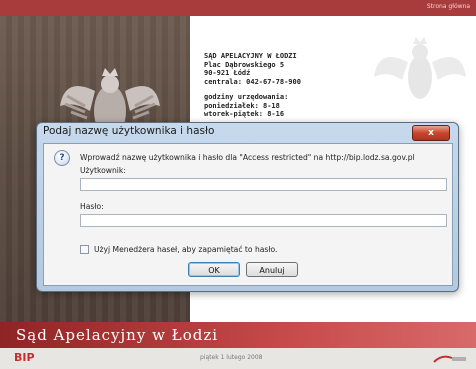  I want to click on close-button: x, so click(431, 133).